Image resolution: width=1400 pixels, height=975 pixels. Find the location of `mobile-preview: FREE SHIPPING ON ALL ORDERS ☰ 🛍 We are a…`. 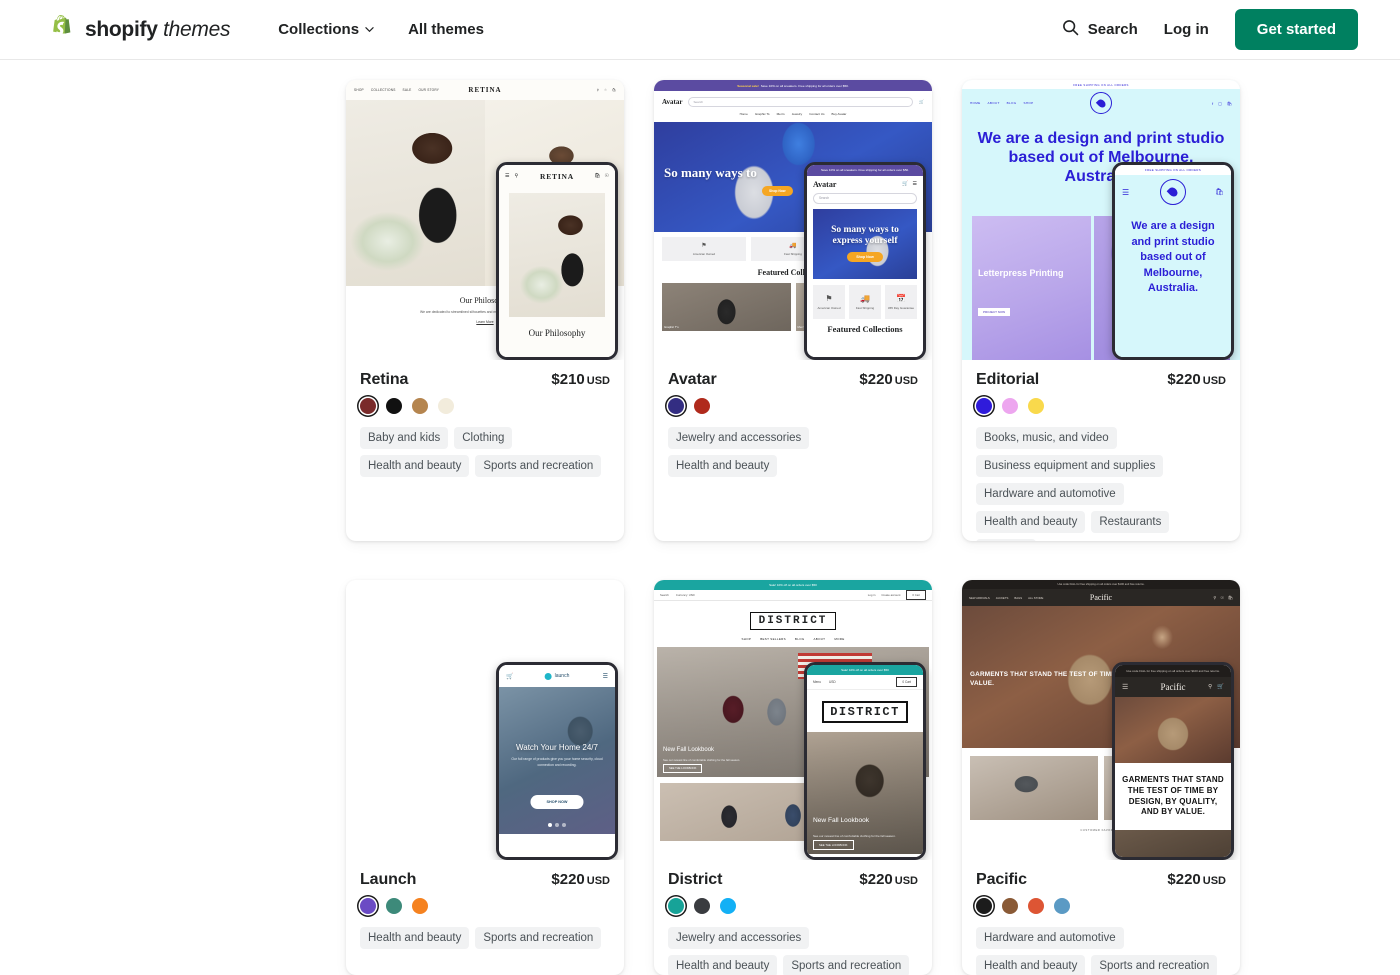

mobile-preview: FREE SHIPPING ON ALL ORDERS ☰ 🛍 We are a… is located at coordinates (1173, 261).